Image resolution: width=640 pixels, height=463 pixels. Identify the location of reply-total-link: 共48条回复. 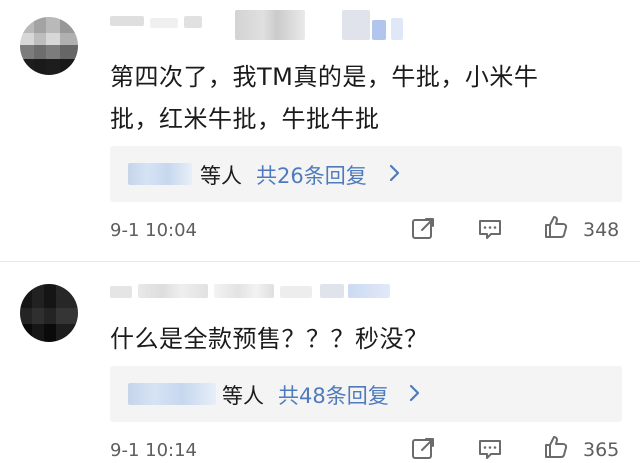
(333, 395).